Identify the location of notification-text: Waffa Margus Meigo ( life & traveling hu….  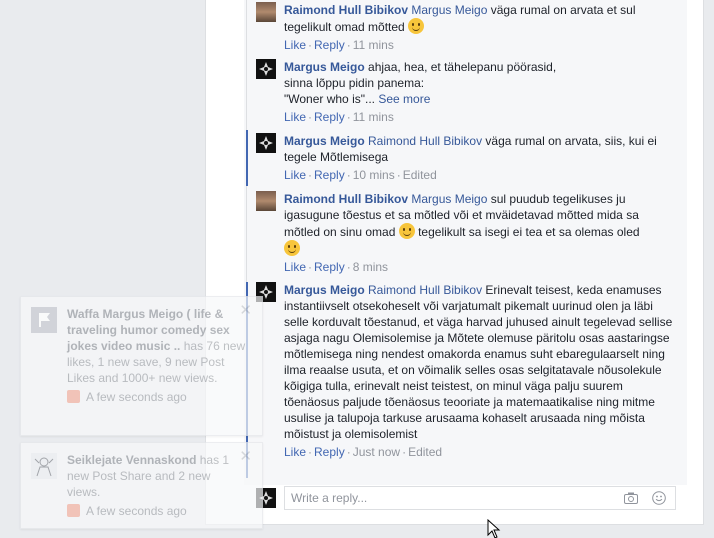
(164, 355).